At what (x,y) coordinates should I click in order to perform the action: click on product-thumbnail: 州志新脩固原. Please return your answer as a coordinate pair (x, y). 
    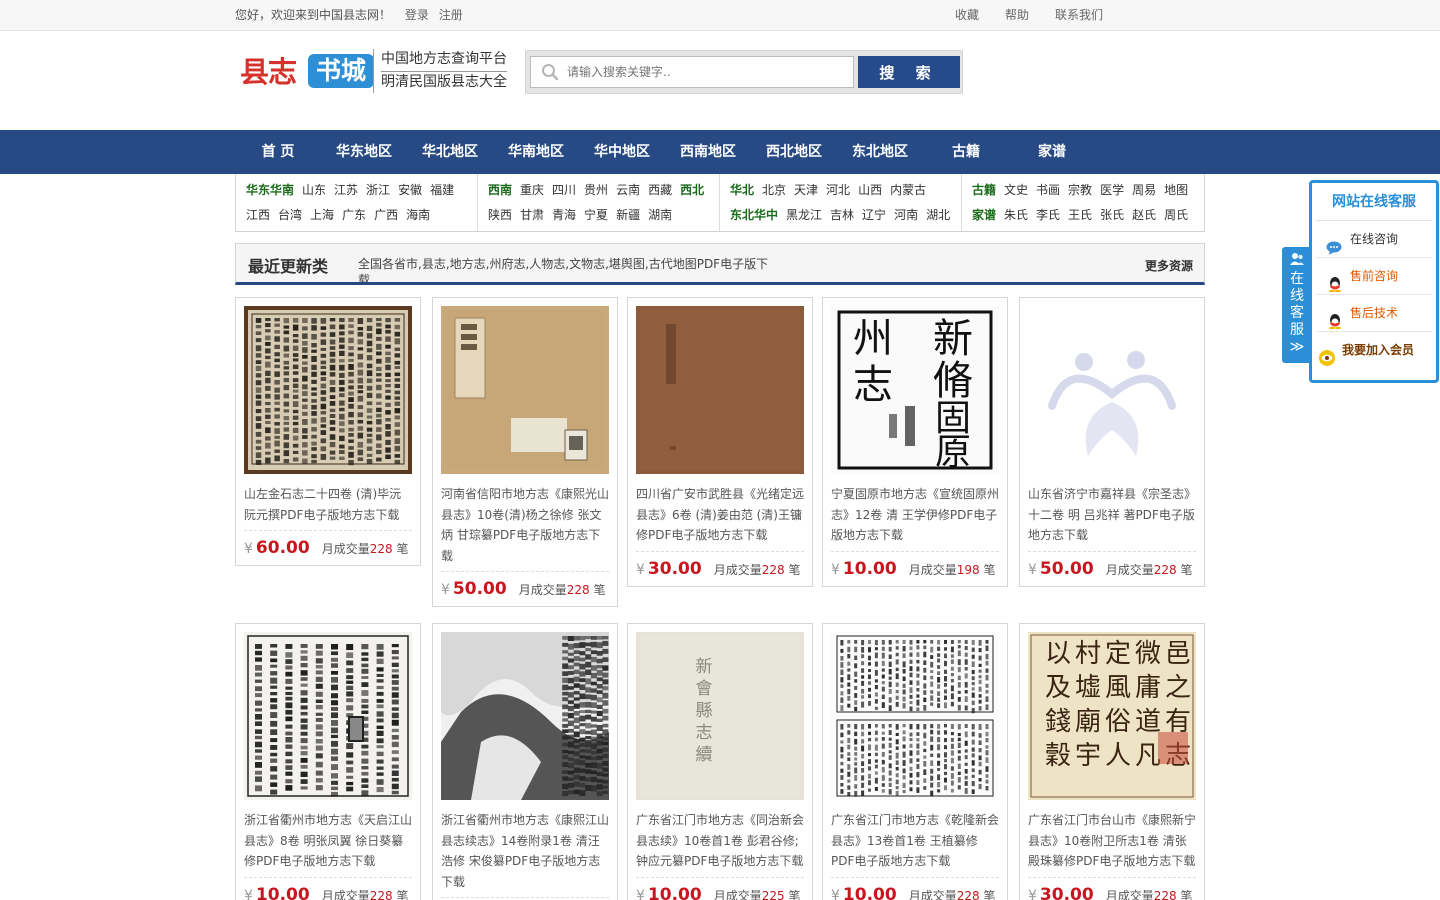
    Looking at the image, I should click on (915, 390).